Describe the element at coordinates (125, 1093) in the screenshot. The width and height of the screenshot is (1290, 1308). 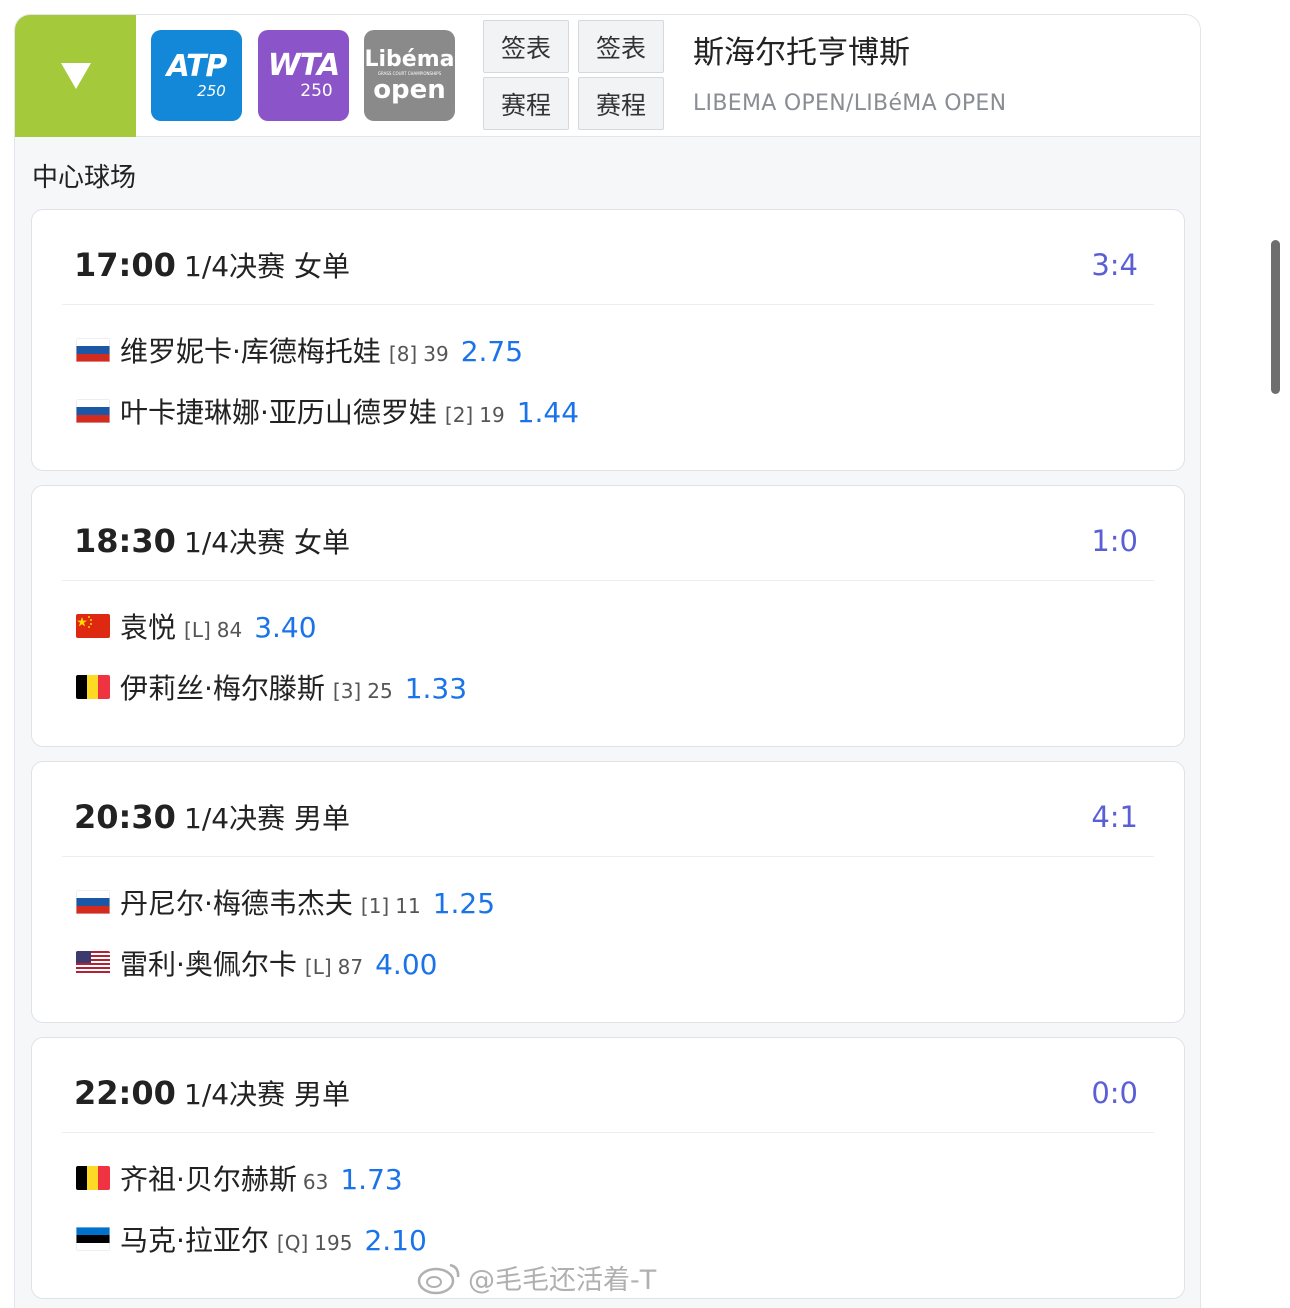
I see `match-time: 22:00` at that location.